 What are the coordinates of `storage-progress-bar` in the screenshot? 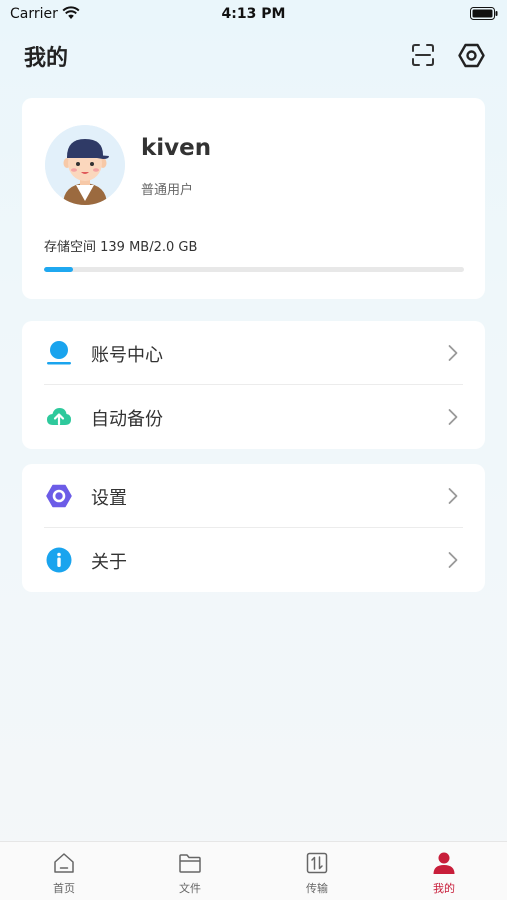 It's located at (254, 269).